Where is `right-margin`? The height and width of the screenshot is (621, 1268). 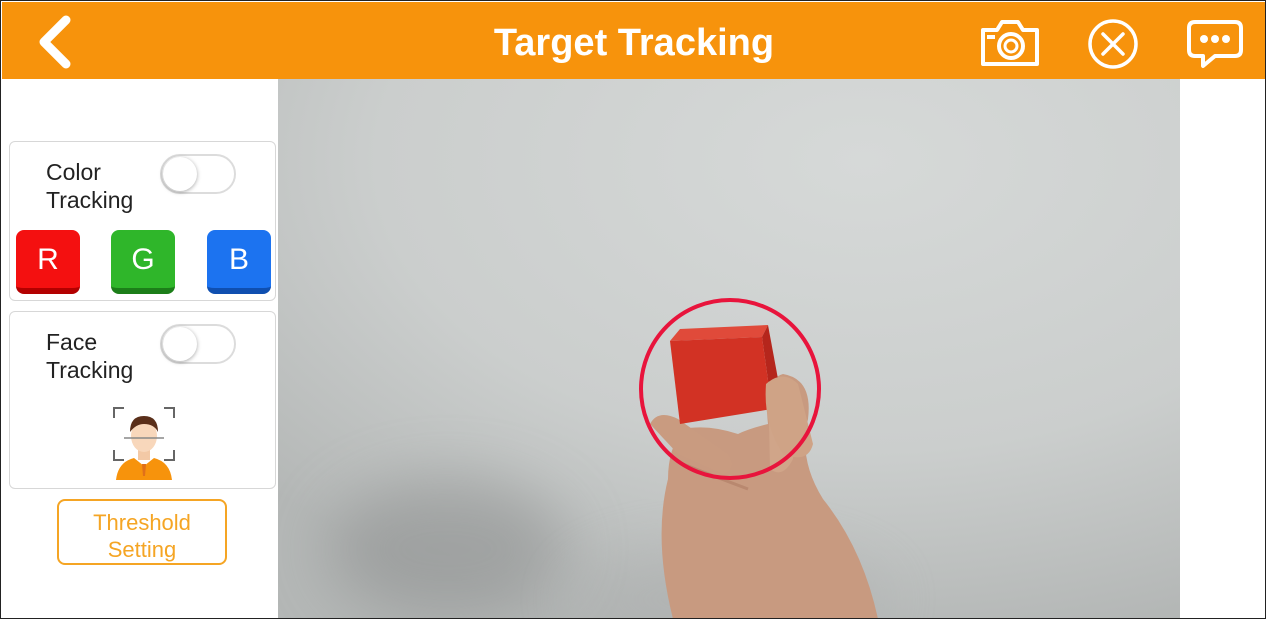
right-margin is located at coordinates (1222, 348).